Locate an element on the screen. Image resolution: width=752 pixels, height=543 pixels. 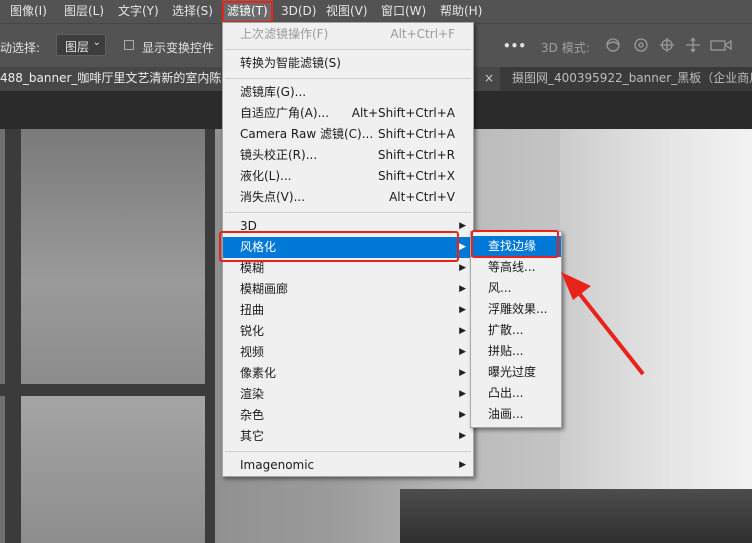
find-edges-annotation-box is located at coordinates (515, 244).